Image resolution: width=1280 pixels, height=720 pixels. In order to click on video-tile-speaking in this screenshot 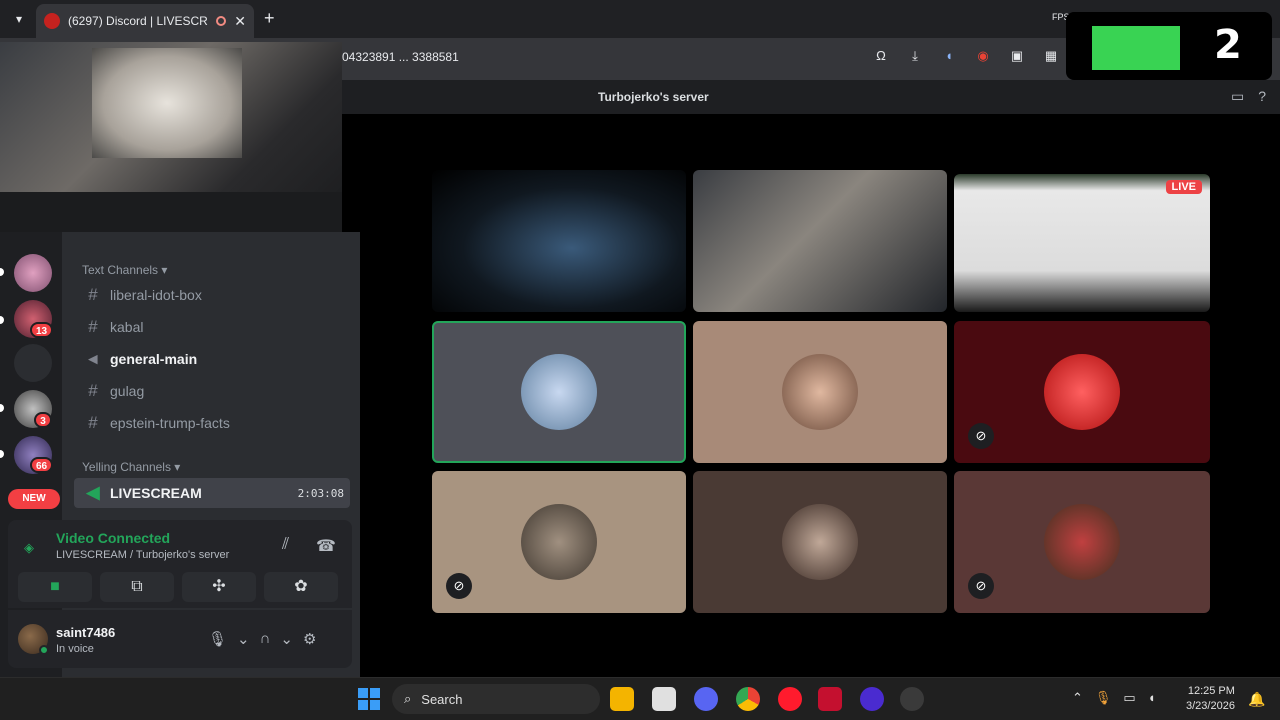, I will do `click(559, 392)`.